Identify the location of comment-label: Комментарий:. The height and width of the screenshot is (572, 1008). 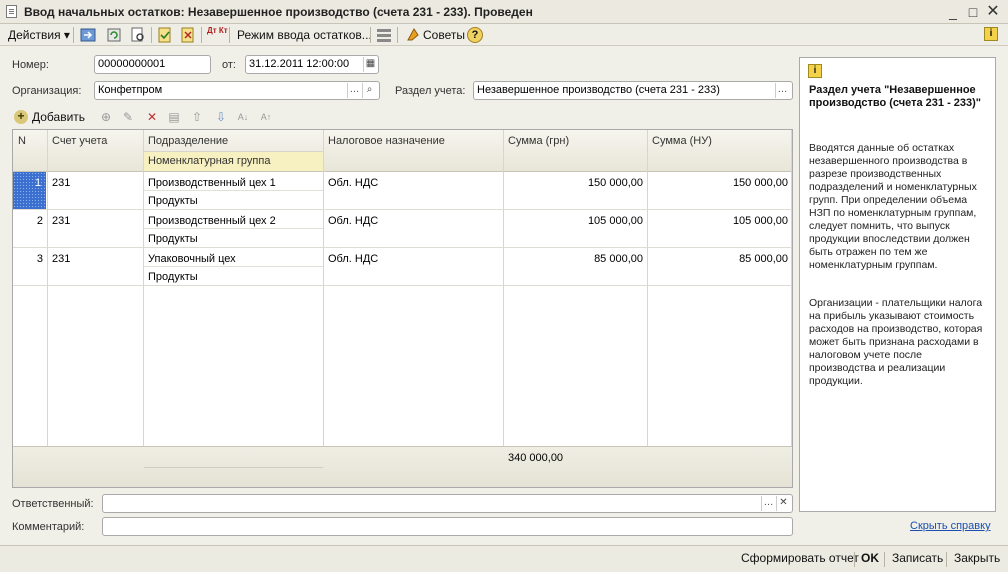
(48, 527).